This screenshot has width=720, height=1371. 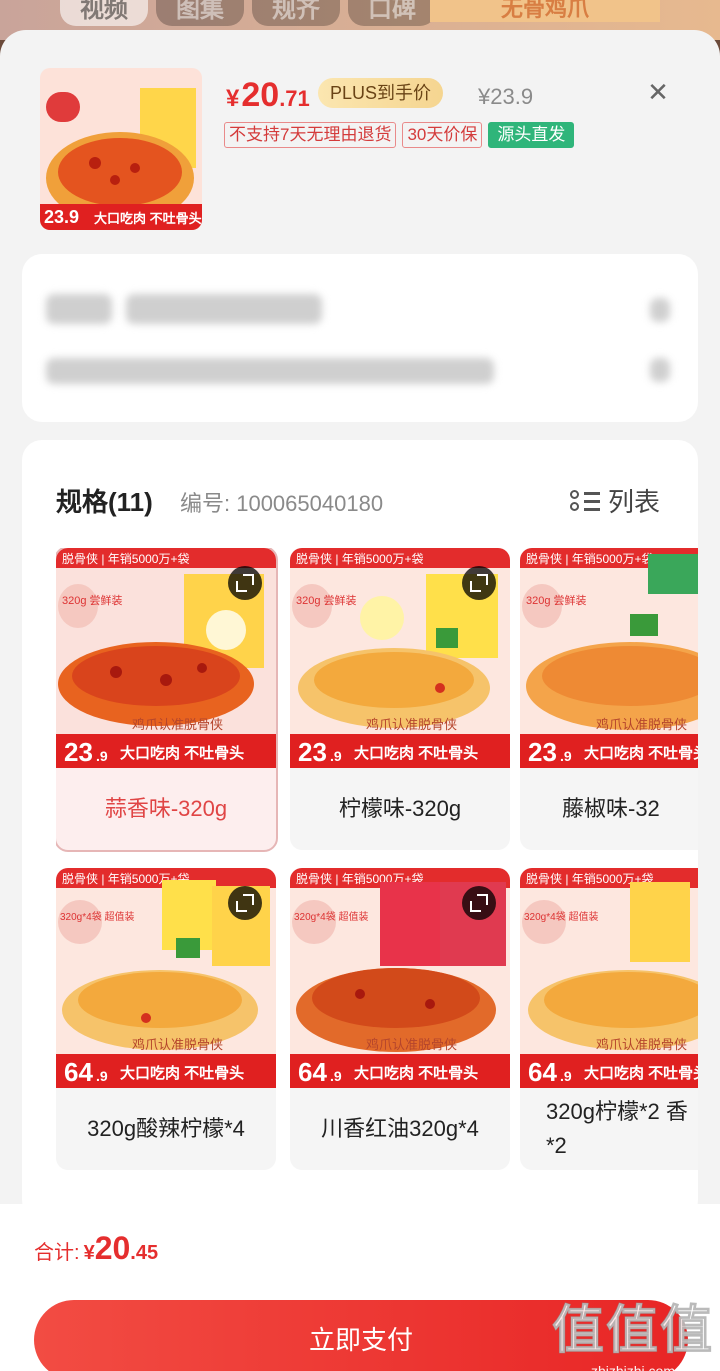 What do you see at coordinates (200, 13) in the screenshot?
I see `background-tab: 图集` at bounding box center [200, 13].